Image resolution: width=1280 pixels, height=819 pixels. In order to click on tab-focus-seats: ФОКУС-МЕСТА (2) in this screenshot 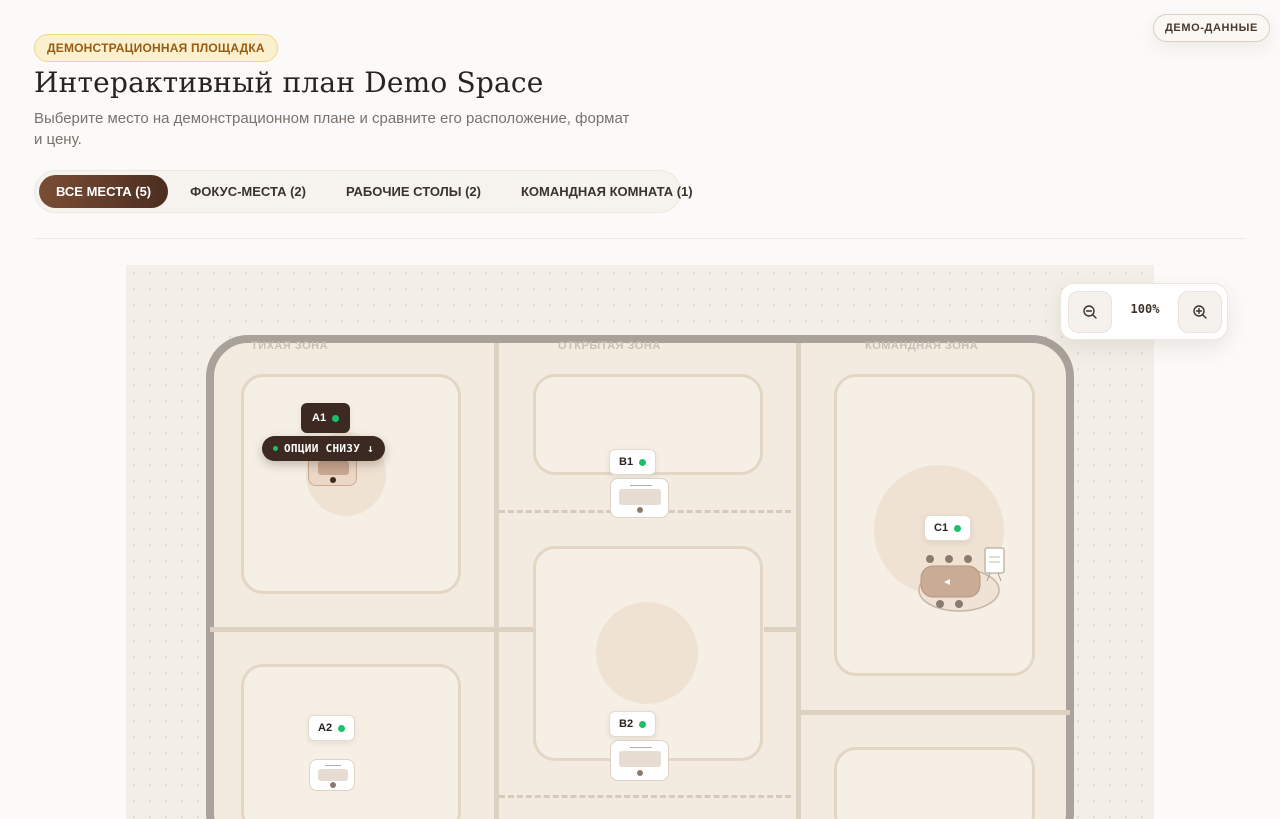, I will do `click(248, 191)`.